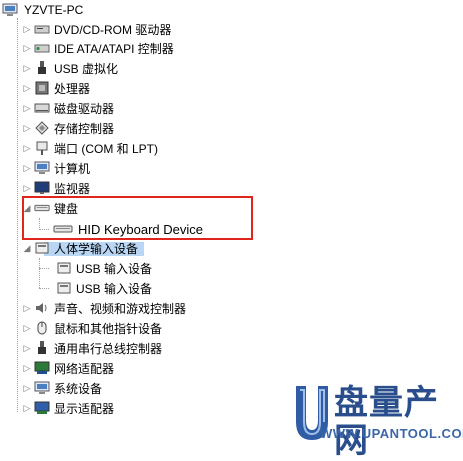 This screenshot has height=461, width=463. I want to click on tree-root: YZVTE-PC, so click(41, 10).